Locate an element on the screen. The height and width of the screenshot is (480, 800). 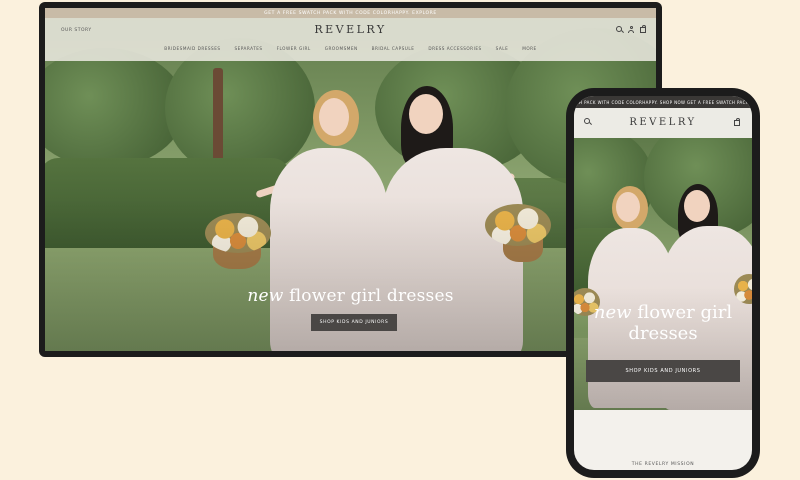
mobile-header: REVELRY is located at coordinates (663, 123).